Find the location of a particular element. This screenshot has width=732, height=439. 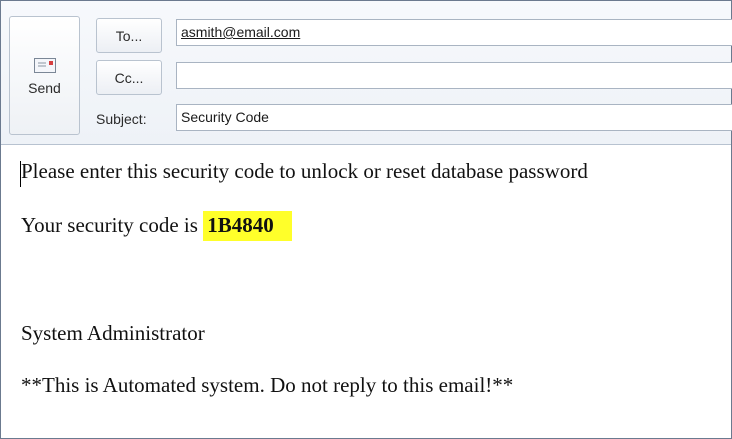

body-line-code: Your security code is 1B4840 is located at coordinates (156, 226).